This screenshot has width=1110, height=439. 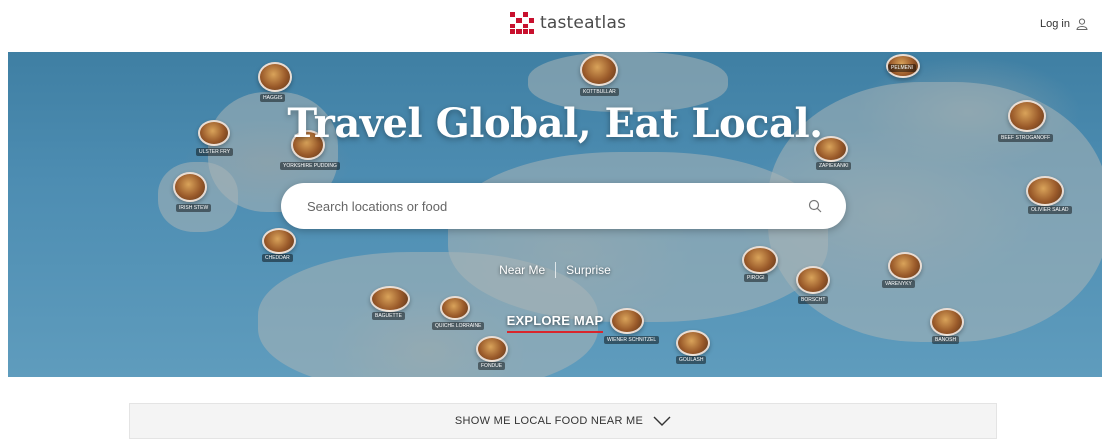 I want to click on dish-label-borscht: Borscht, so click(x=813, y=300).